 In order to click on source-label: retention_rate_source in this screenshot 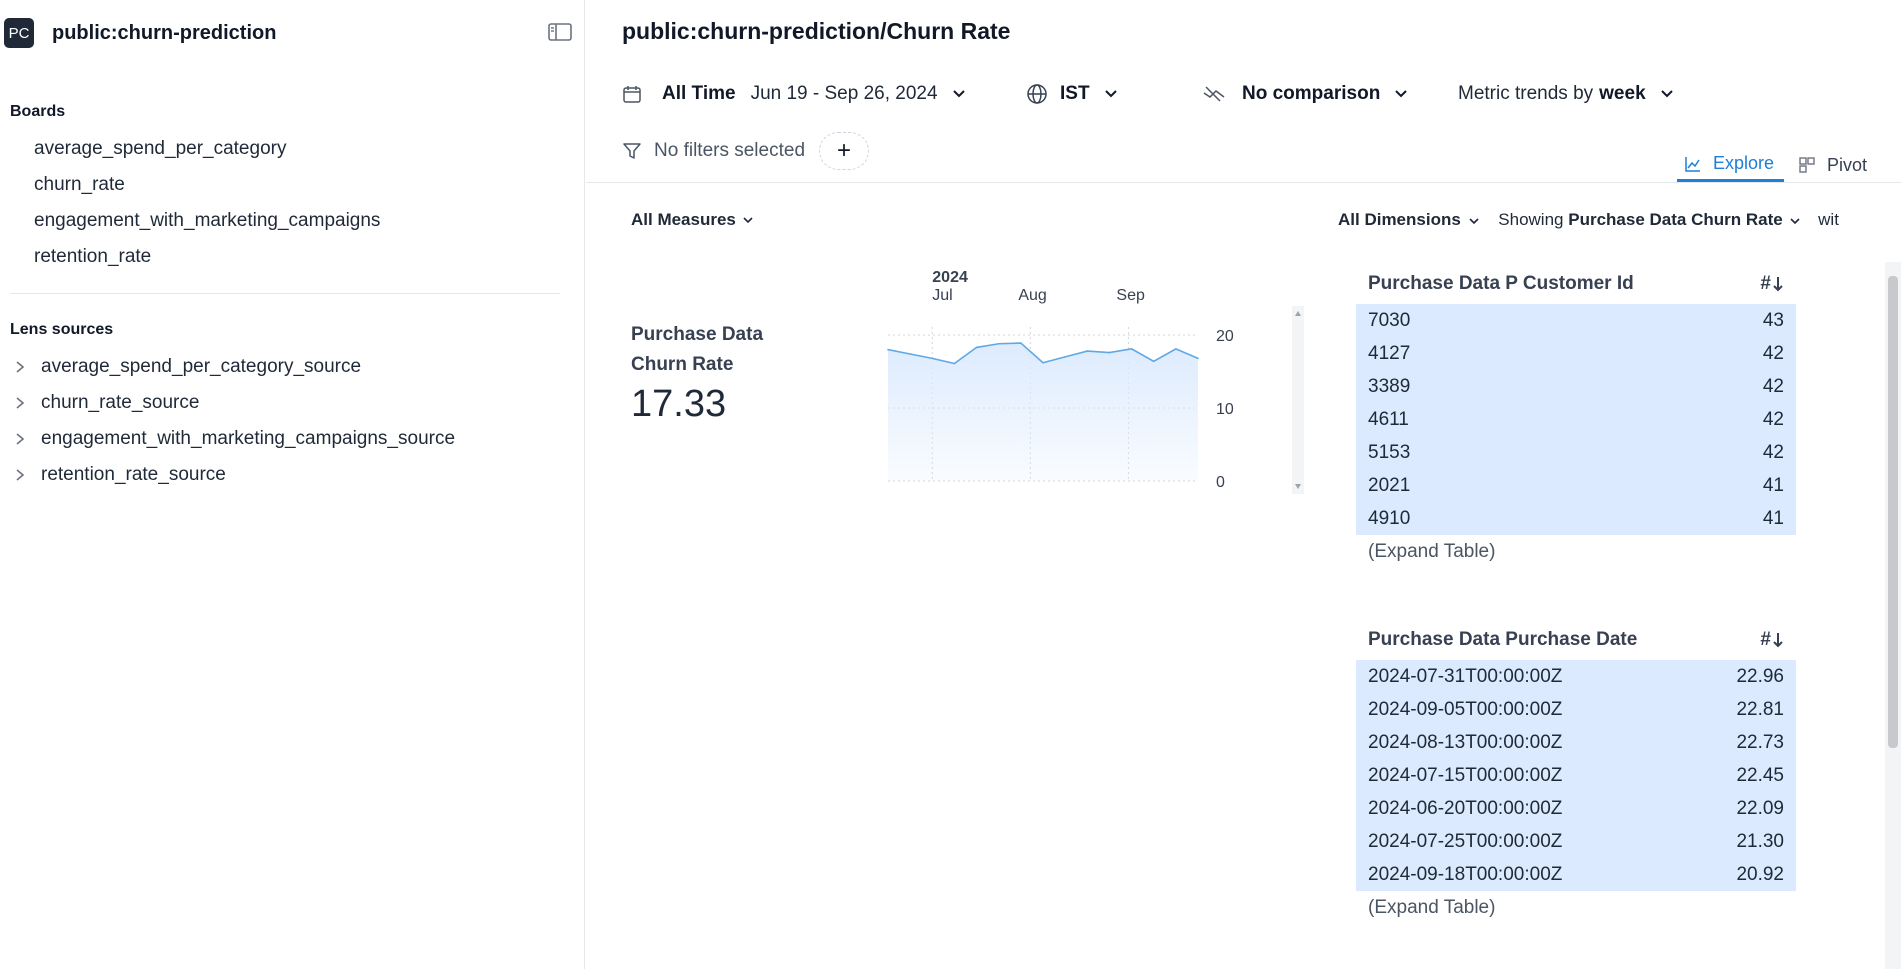, I will do `click(133, 474)`.